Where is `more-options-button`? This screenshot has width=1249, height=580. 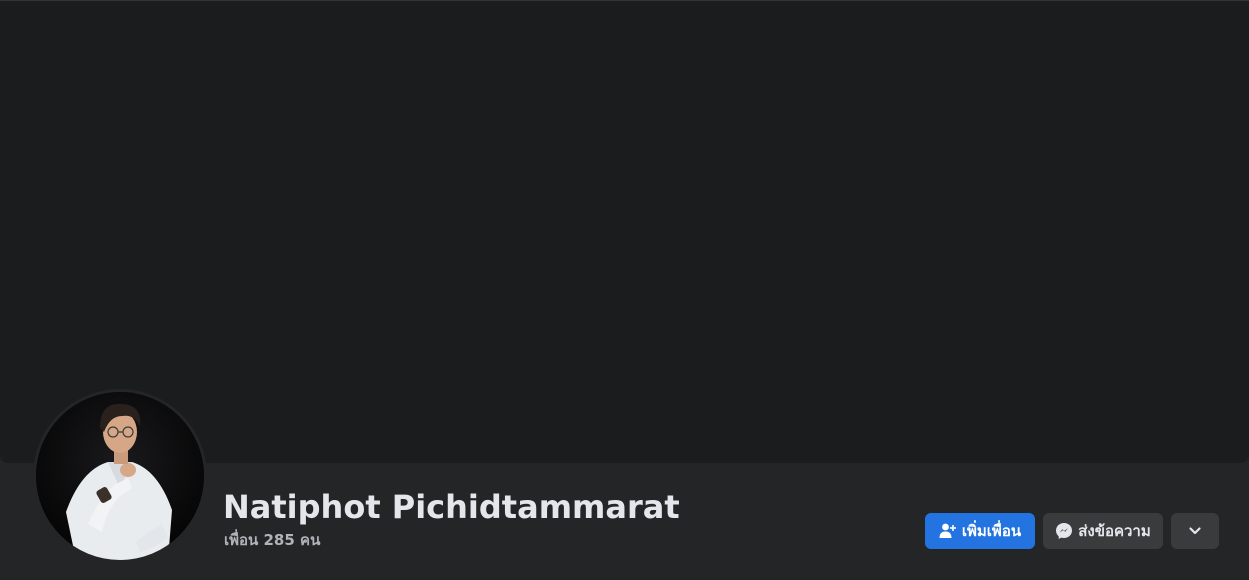
more-options-button is located at coordinates (1195, 531).